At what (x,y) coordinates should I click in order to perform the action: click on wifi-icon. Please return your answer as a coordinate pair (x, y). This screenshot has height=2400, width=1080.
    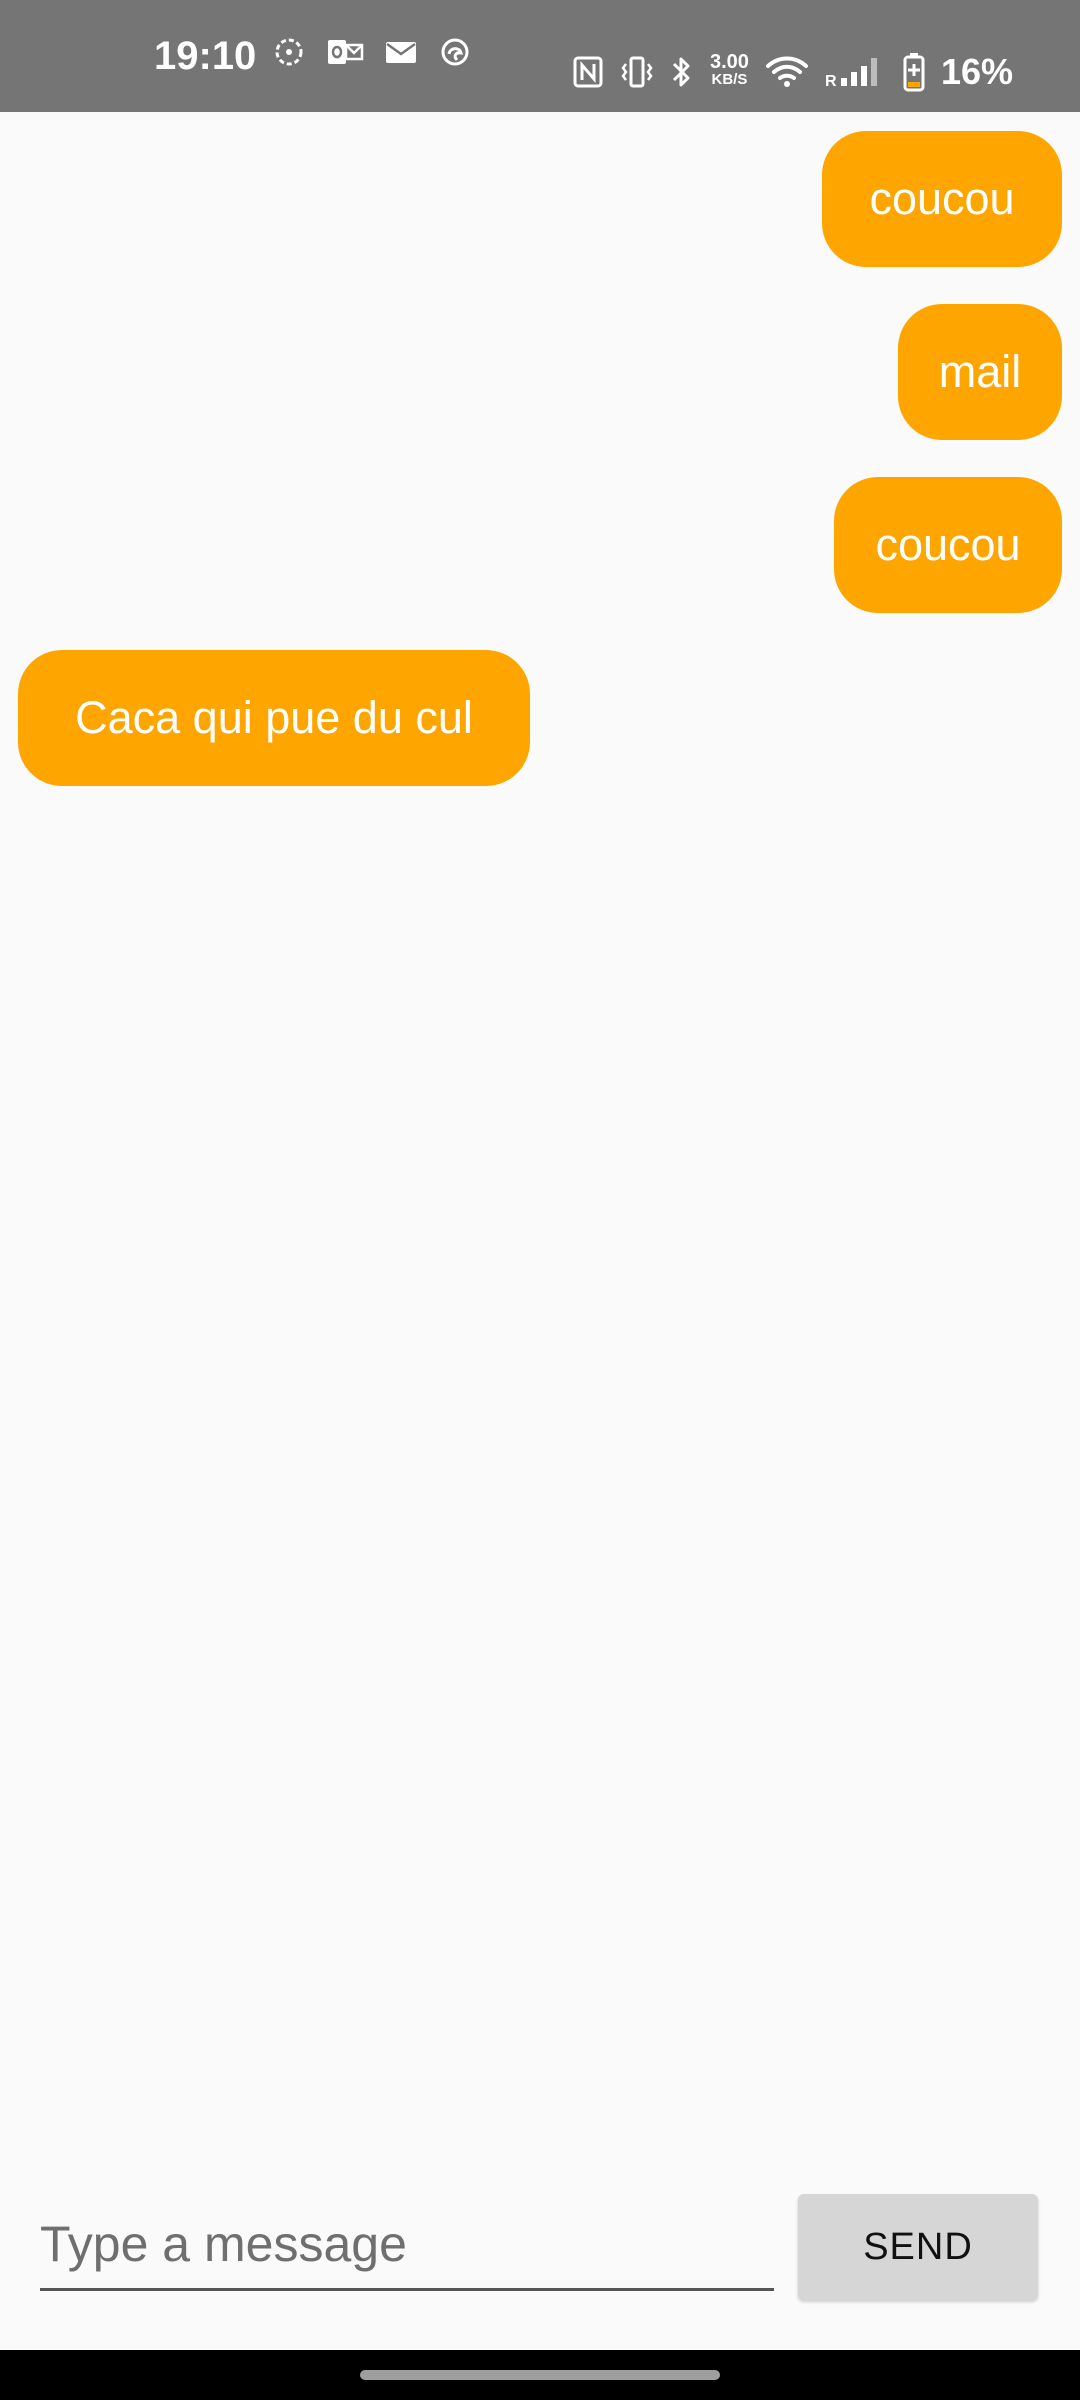
    Looking at the image, I should click on (787, 72).